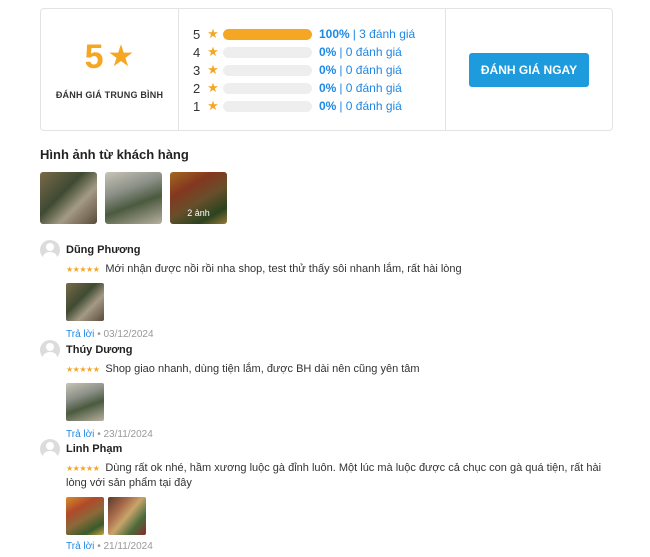  I want to click on rating-stars-number: 2, so click(197, 88).